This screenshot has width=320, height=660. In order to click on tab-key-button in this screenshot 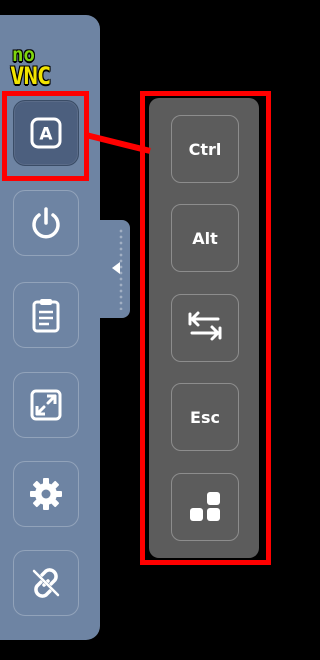, I will do `click(205, 328)`.